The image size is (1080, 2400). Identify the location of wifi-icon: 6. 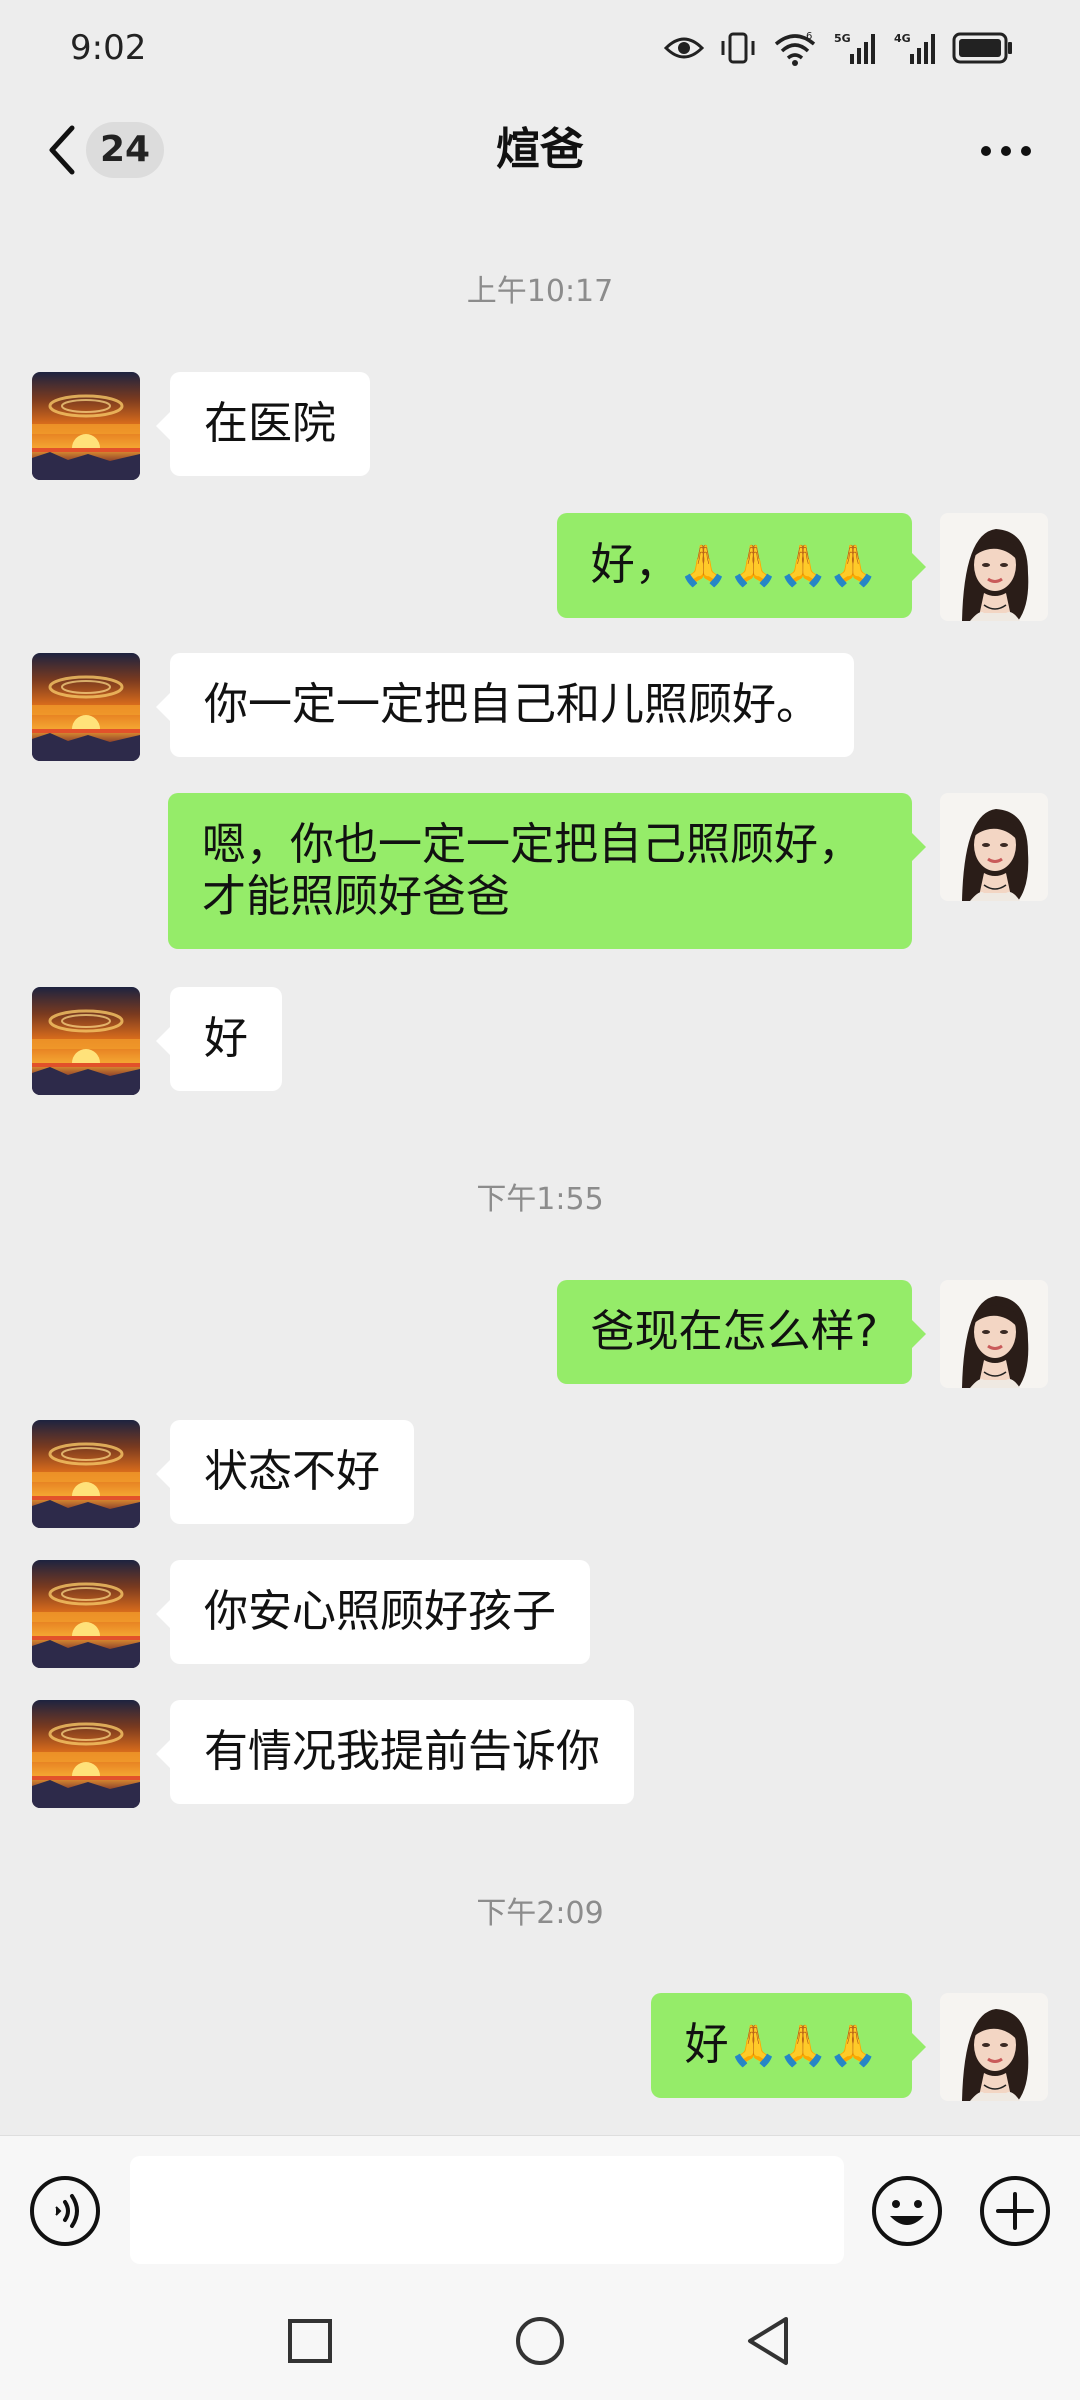
(795, 48).